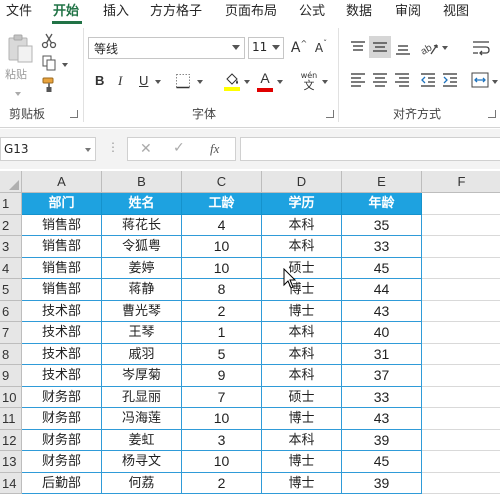  What do you see at coordinates (166, 48) in the screenshot?
I see `font-name-select: 等线` at bounding box center [166, 48].